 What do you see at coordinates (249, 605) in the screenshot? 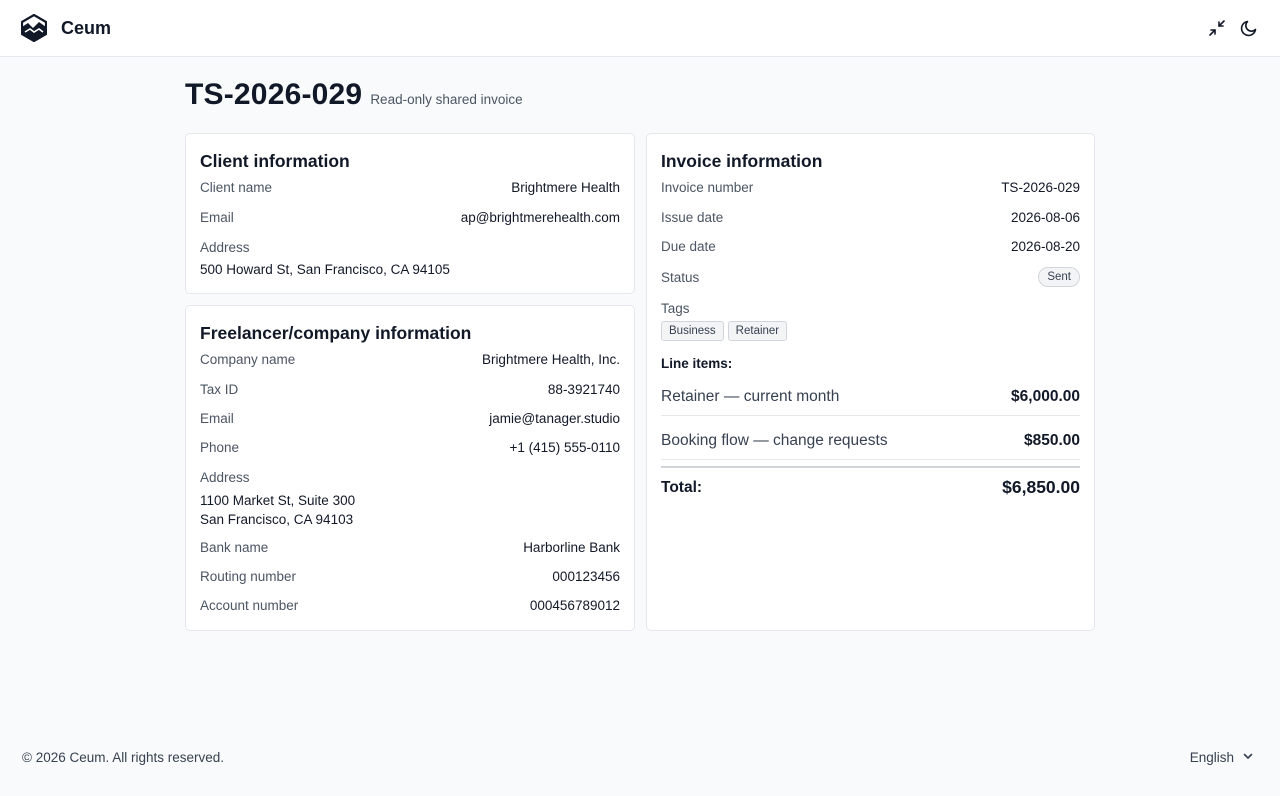
I see `account-number-label: Account number` at bounding box center [249, 605].